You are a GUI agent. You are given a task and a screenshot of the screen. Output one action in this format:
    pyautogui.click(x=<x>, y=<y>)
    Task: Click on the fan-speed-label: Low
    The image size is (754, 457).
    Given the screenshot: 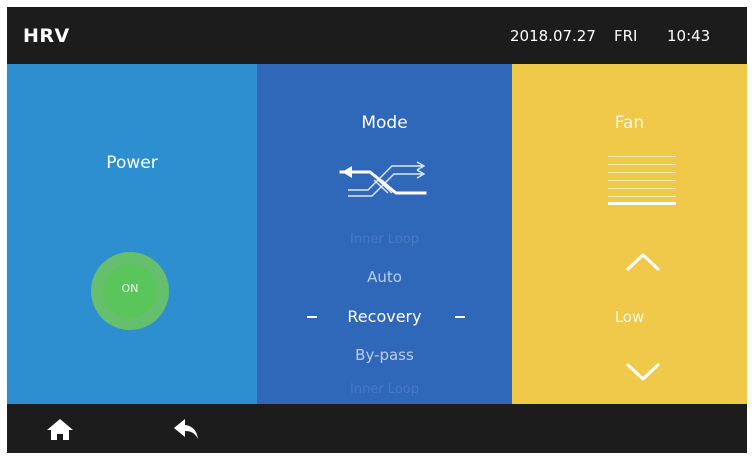 What is the action you would take?
    pyautogui.click(x=629, y=317)
    